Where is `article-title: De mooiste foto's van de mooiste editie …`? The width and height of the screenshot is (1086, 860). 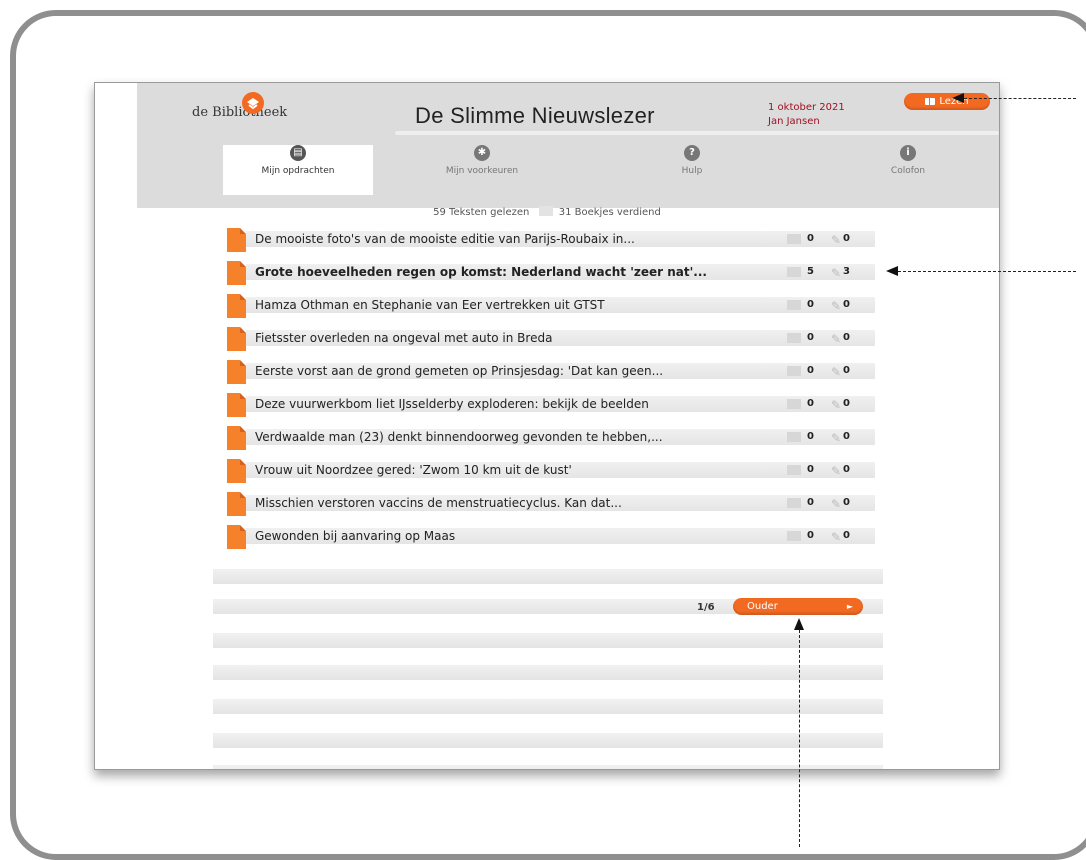
article-title: De mooiste foto's van de mooiste editie … is located at coordinates (445, 239).